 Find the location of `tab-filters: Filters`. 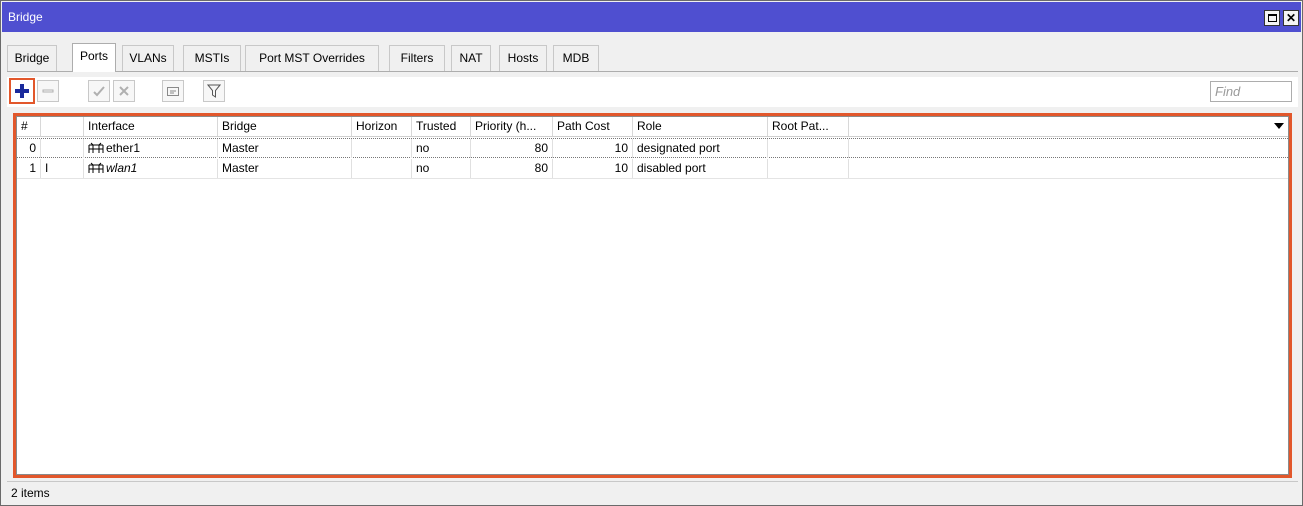

tab-filters: Filters is located at coordinates (417, 58).